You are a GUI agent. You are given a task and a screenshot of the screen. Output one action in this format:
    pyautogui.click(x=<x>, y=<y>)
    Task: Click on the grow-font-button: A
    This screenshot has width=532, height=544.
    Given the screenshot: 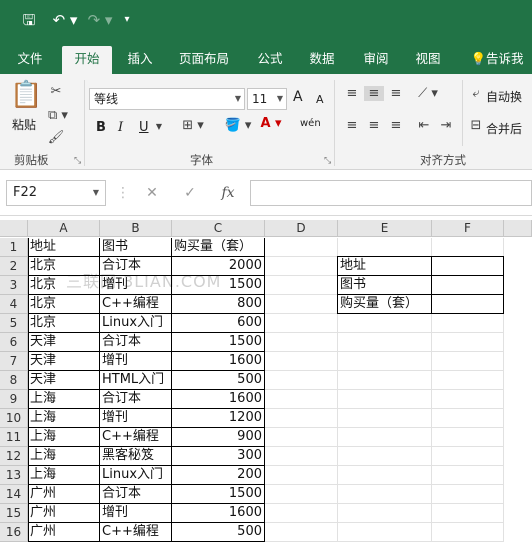 What is the action you would take?
    pyautogui.click(x=298, y=97)
    